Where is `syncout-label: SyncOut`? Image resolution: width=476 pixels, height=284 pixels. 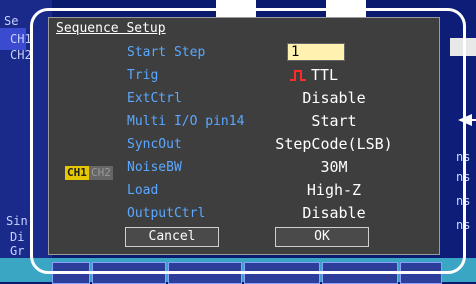 syncout-label: SyncOut is located at coordinates (154, 144).